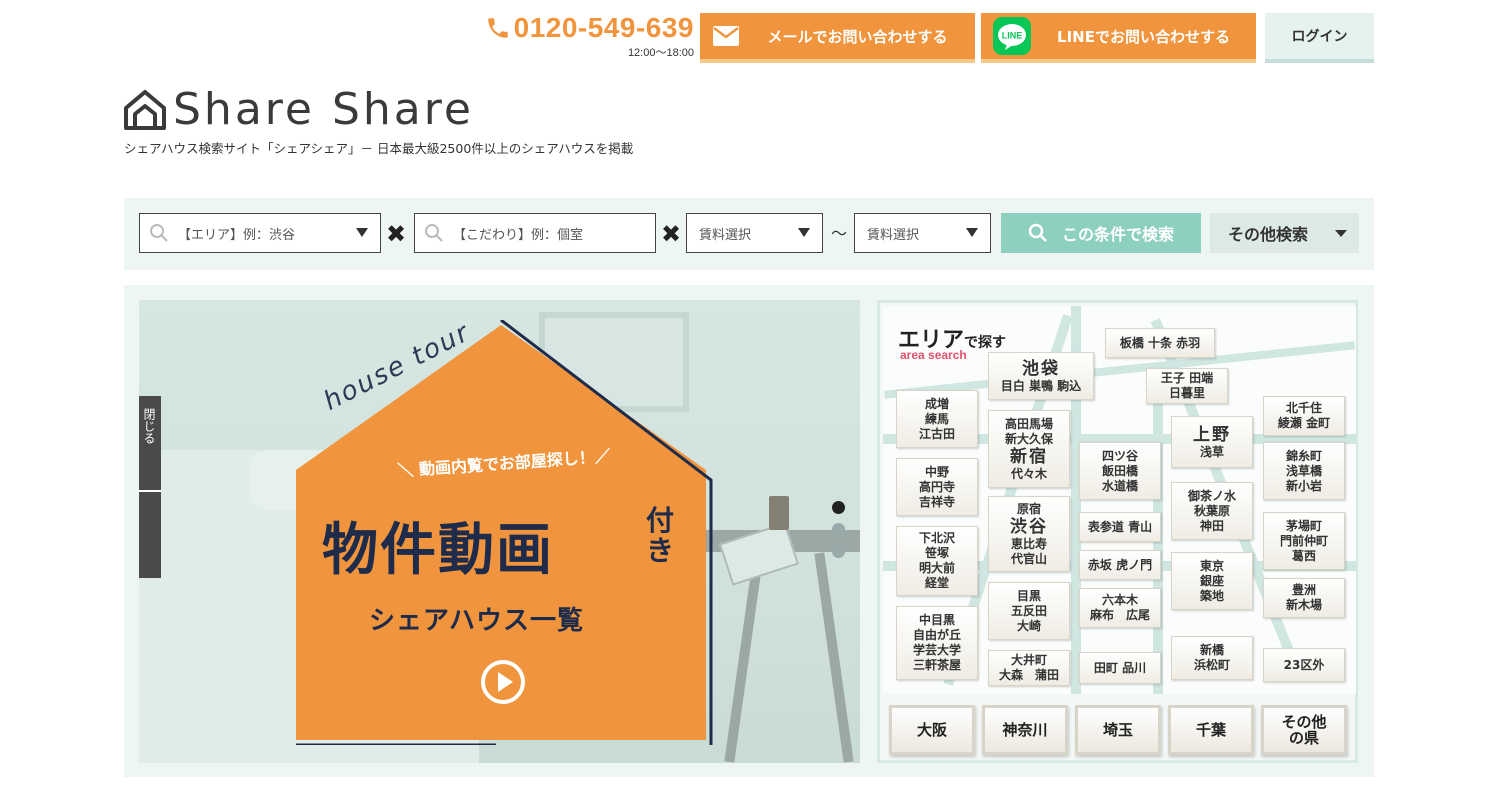  I want to click on area-yotsuya: 四ツ谷 飯田橋 水道橋, so click(1120, 471).